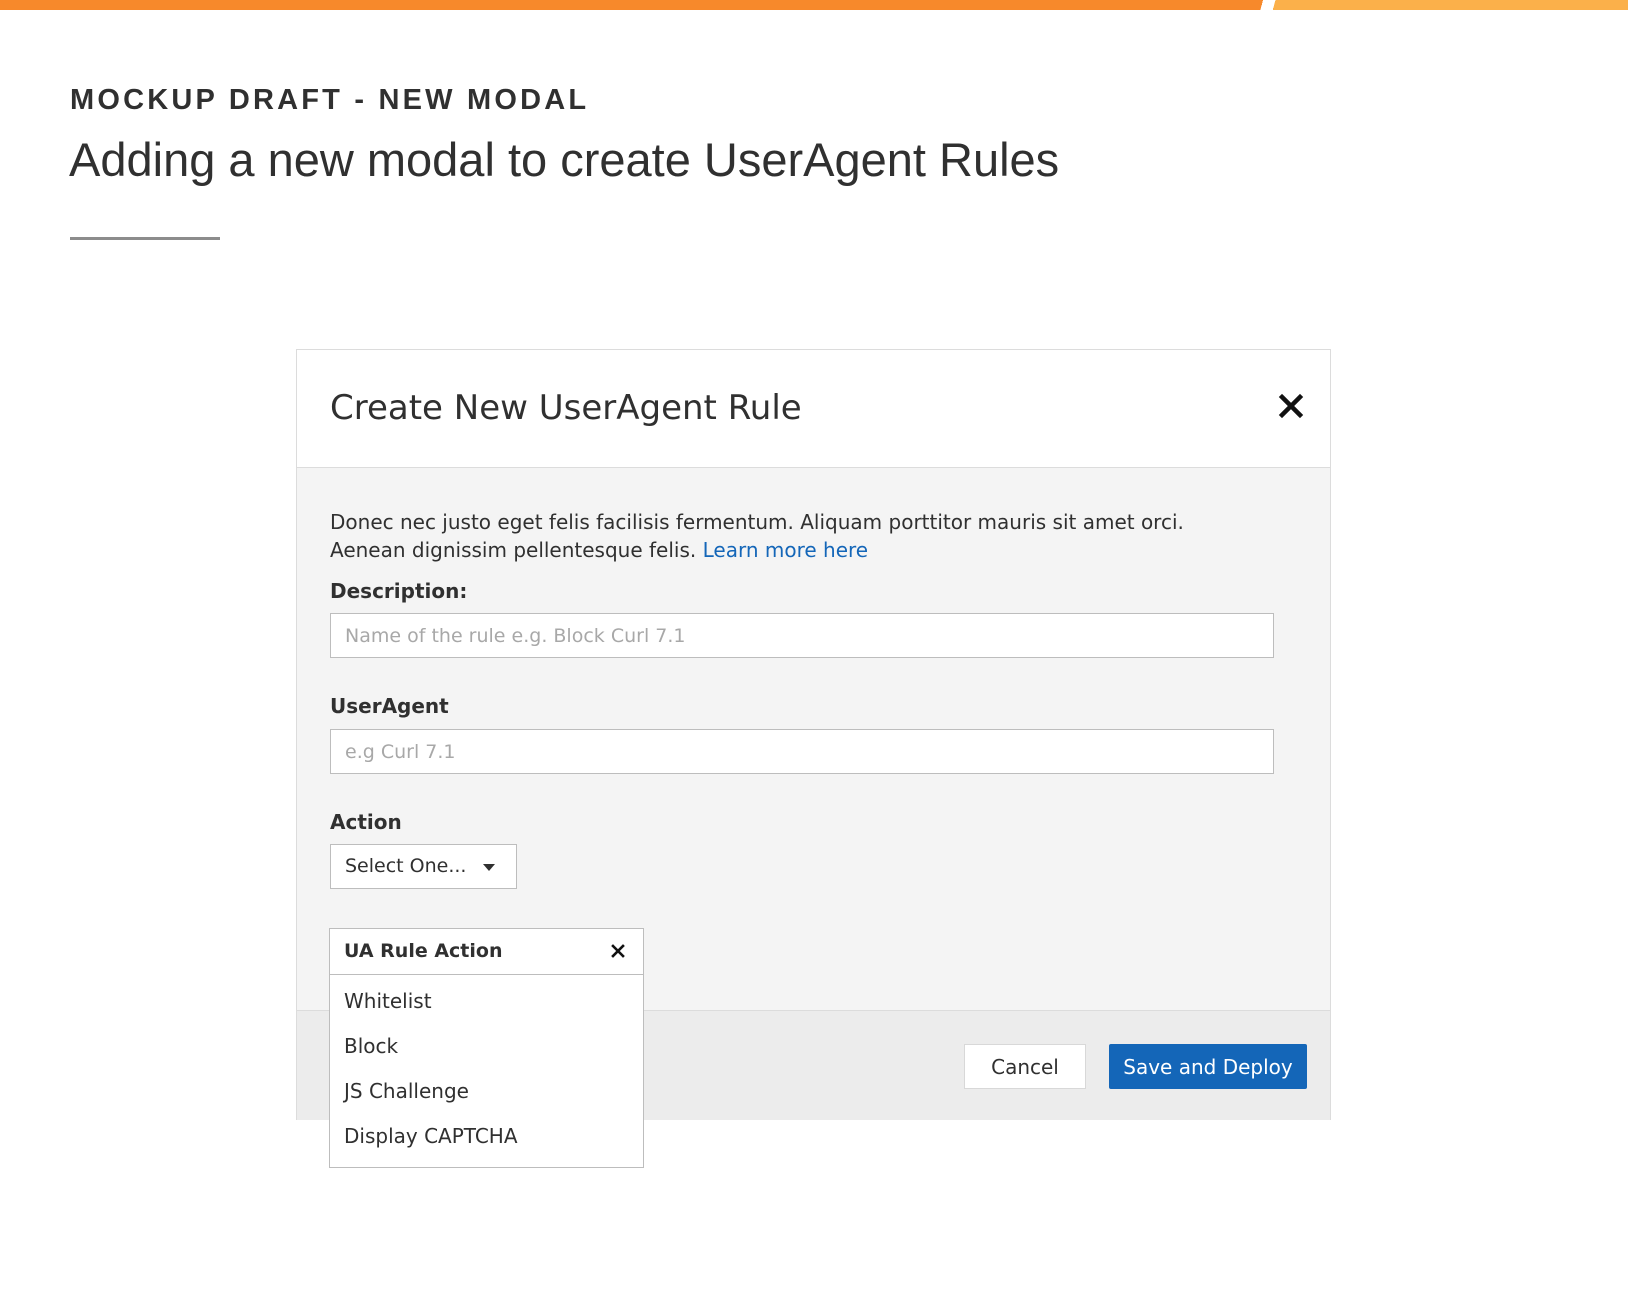 This screenshot has width=1628, height=1312. What do you see at coordinates (388, 1001) in the screenshot?
I see `dropdown-option-whitelist: Whitelist` at bounding box center [388, 1001].